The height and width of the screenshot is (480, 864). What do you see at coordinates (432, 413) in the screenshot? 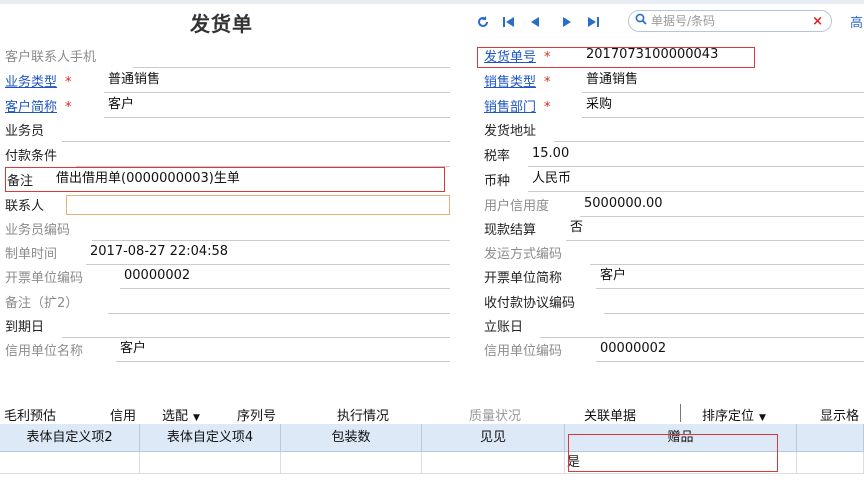
I see `body-toolbar: 毛利预估 信用 选配 ▼ 序列号 执行情况 质量状况 关联单据 排序定位 ▼ 显示格` at bounding box center [432, 413].